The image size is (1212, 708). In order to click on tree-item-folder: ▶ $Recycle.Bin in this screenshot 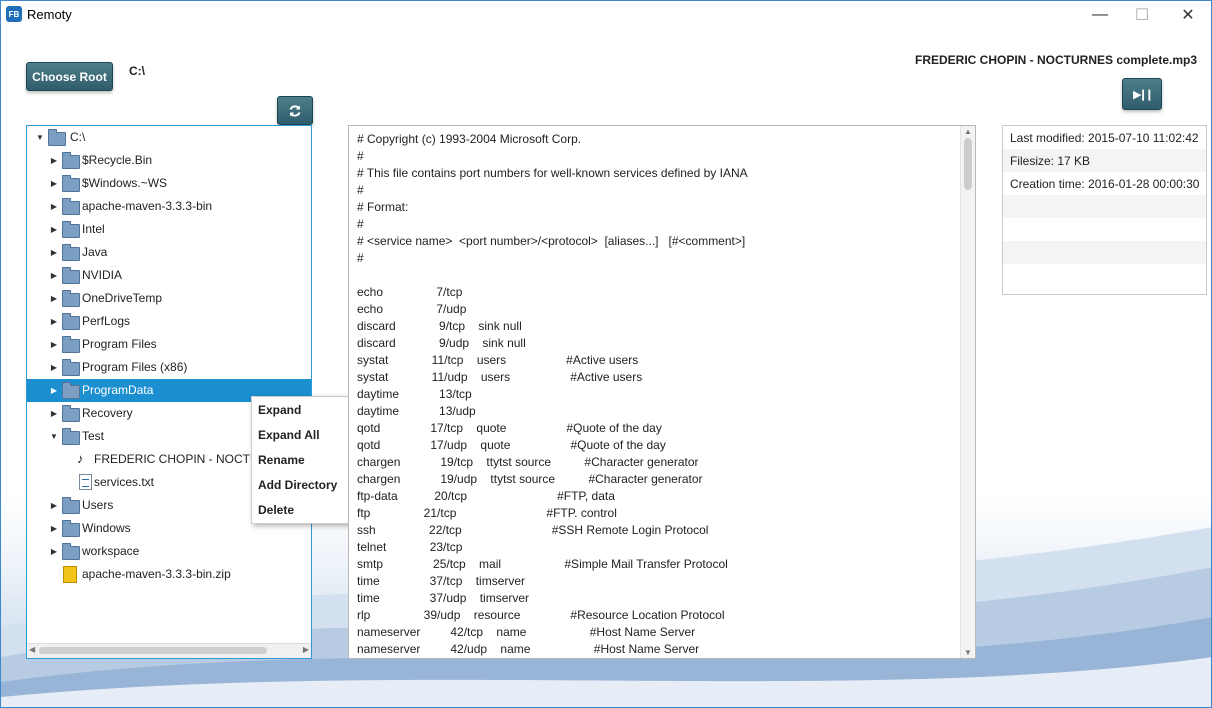, I will do `click(169, 160)`.